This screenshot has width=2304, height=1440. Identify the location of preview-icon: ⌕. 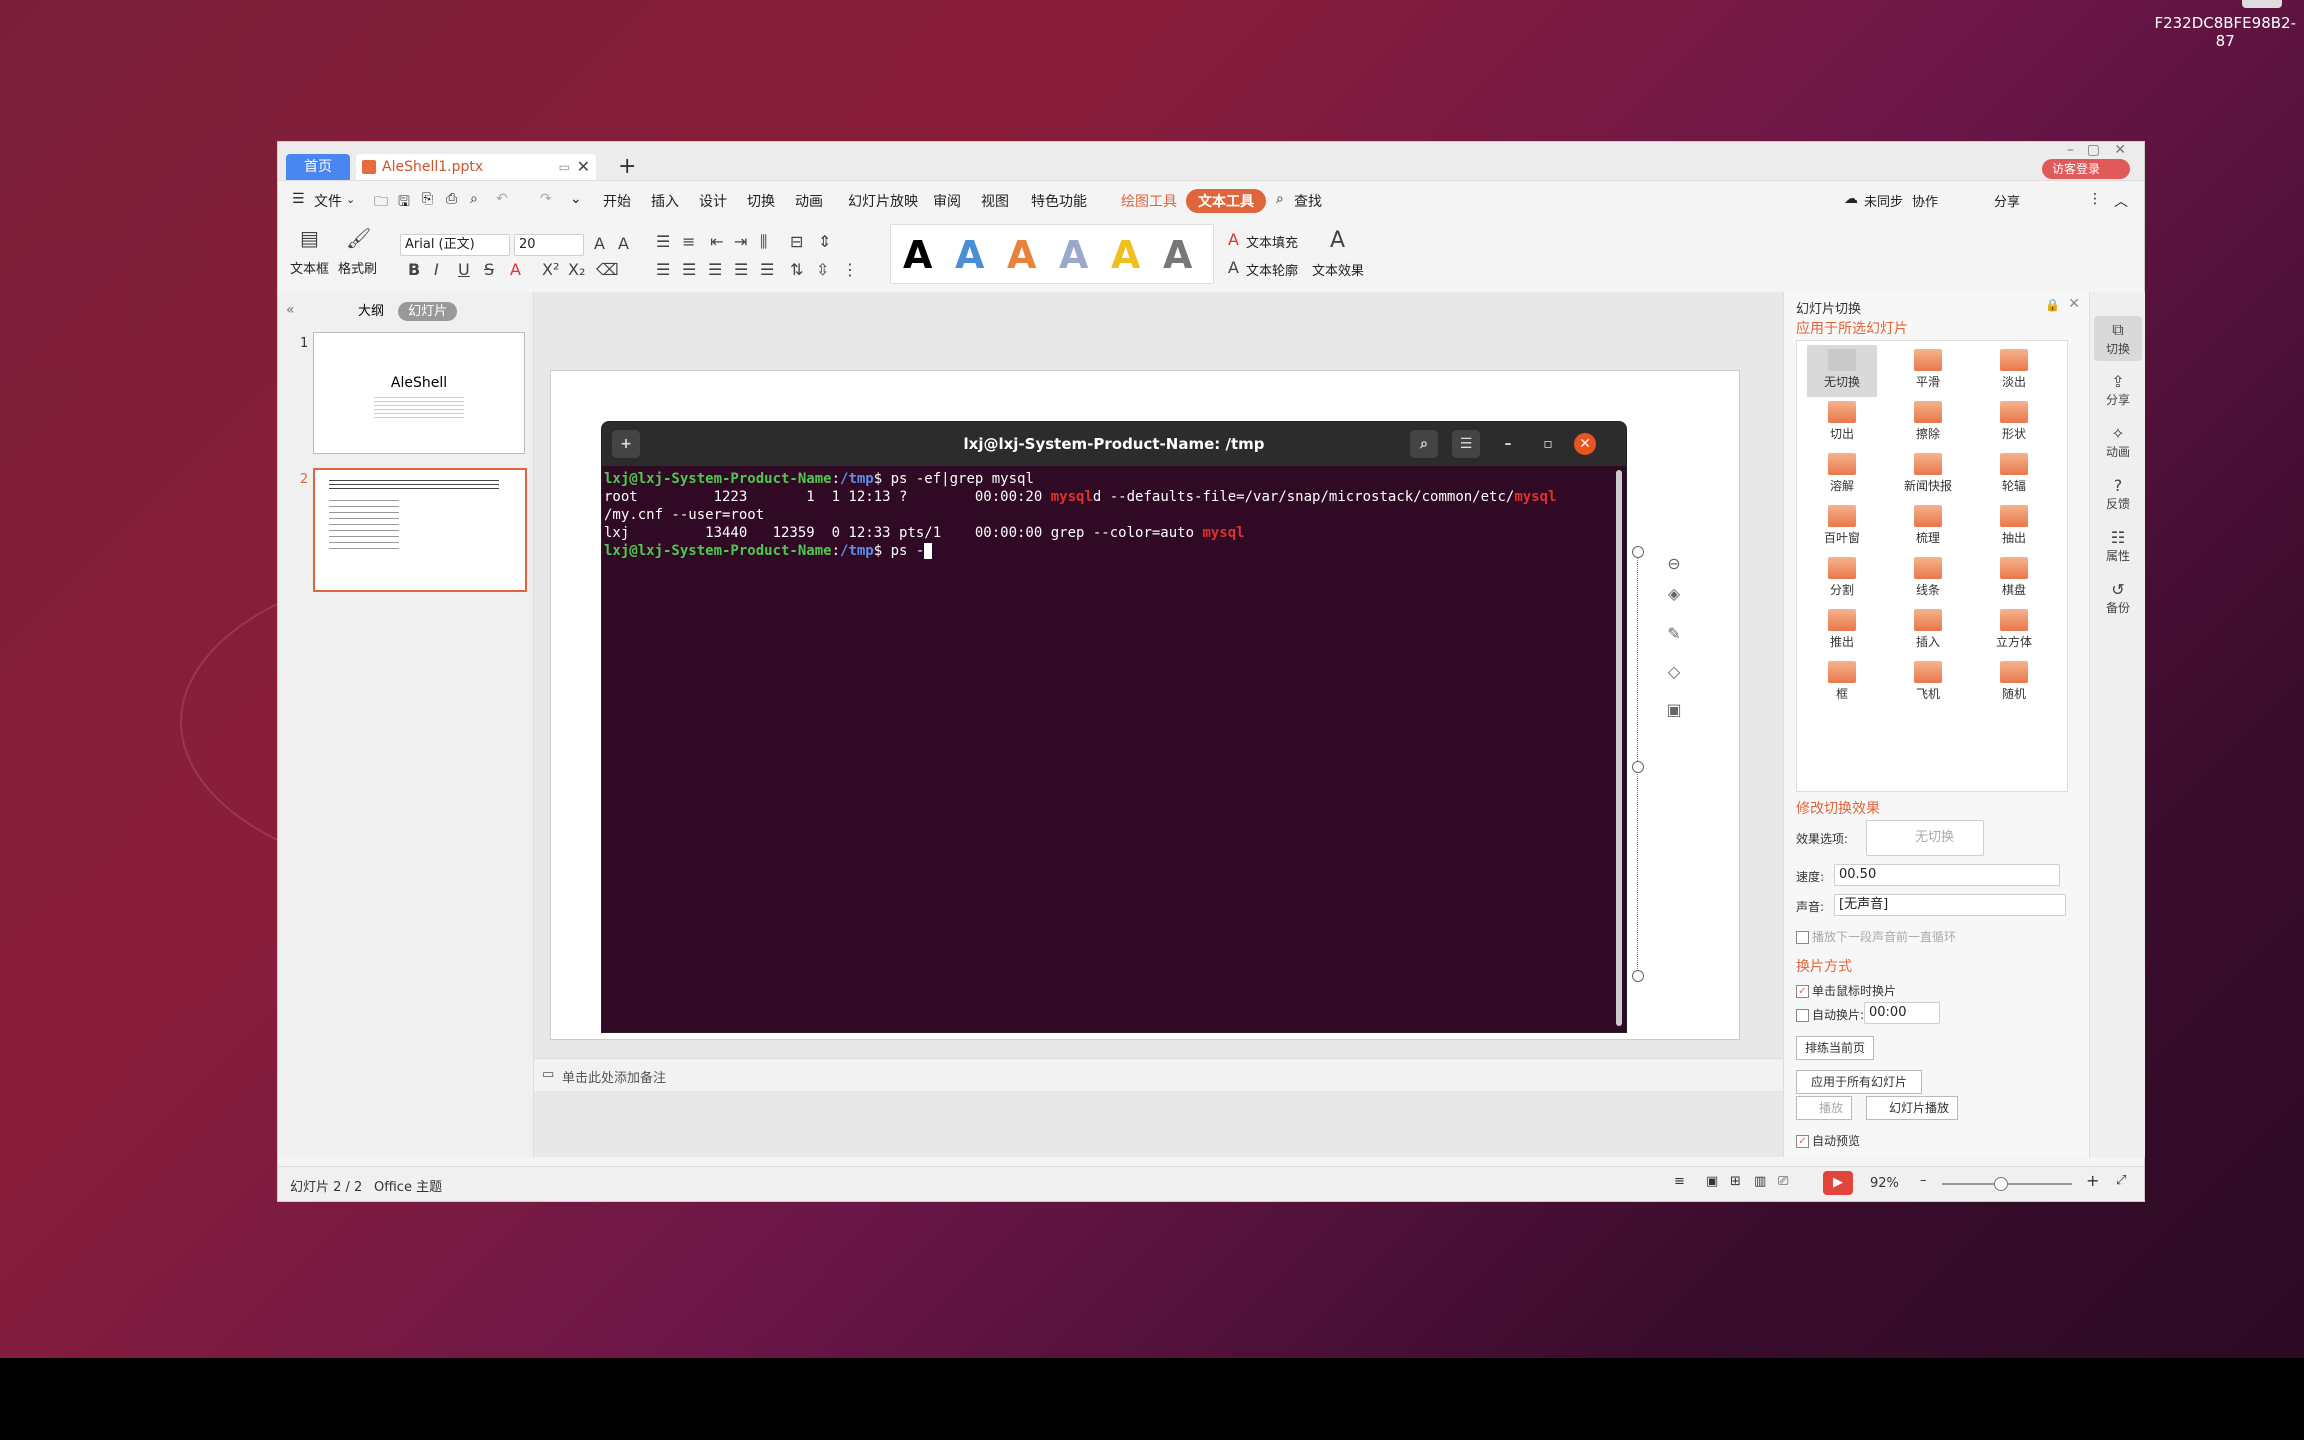
(474, 199).